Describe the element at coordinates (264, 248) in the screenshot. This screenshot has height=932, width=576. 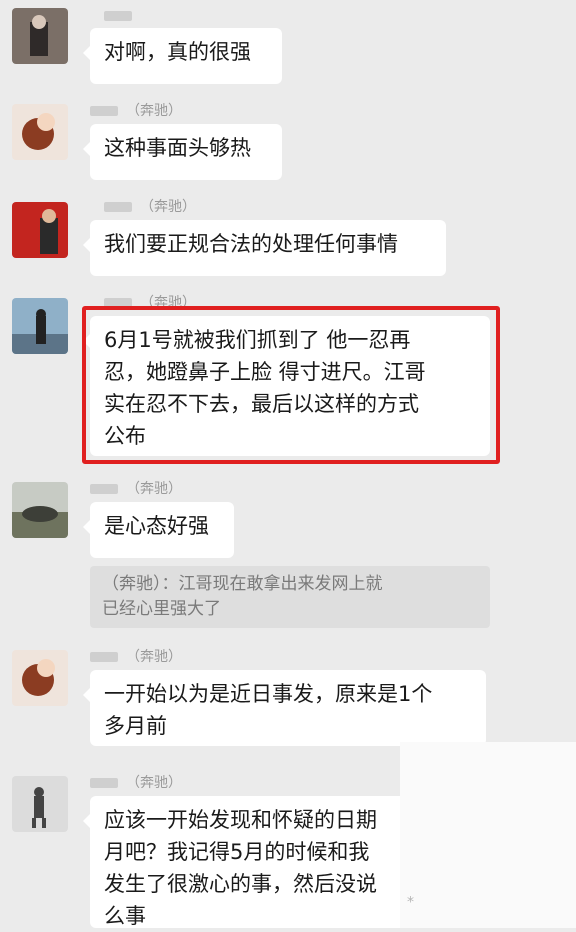
I see `message-bubble: 我们要正规合法的处理任何事情` at that location.